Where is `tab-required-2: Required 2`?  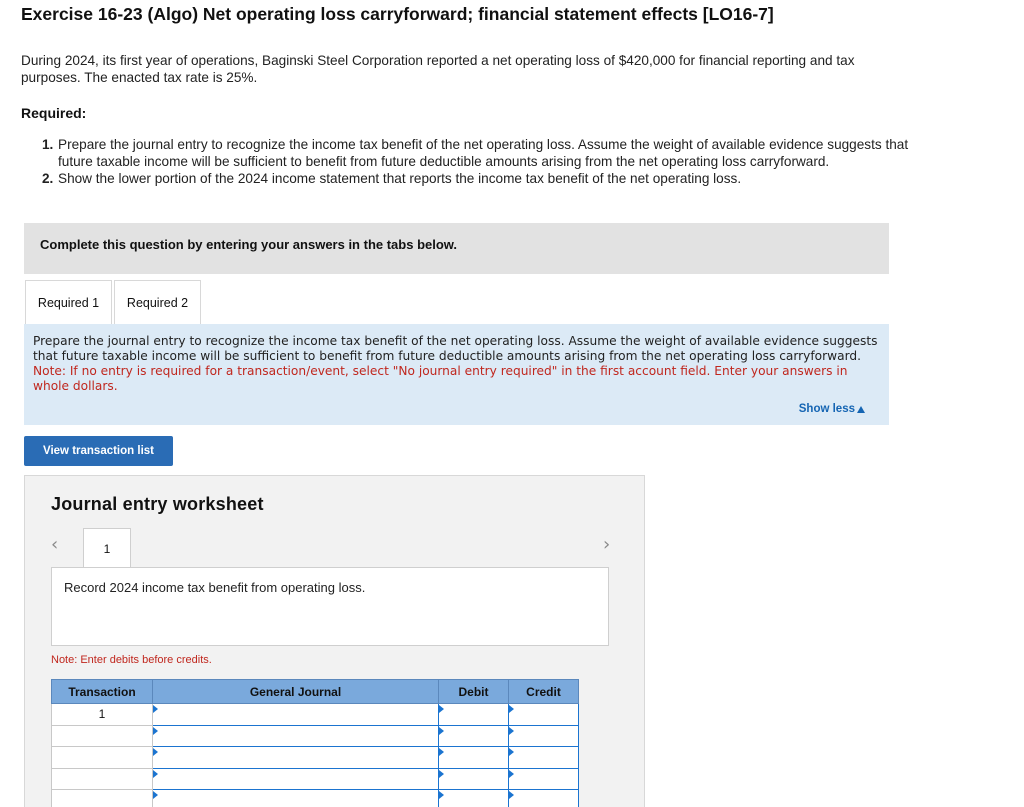
tab-required-2: Required 2 is located at coordinates (157, 302).